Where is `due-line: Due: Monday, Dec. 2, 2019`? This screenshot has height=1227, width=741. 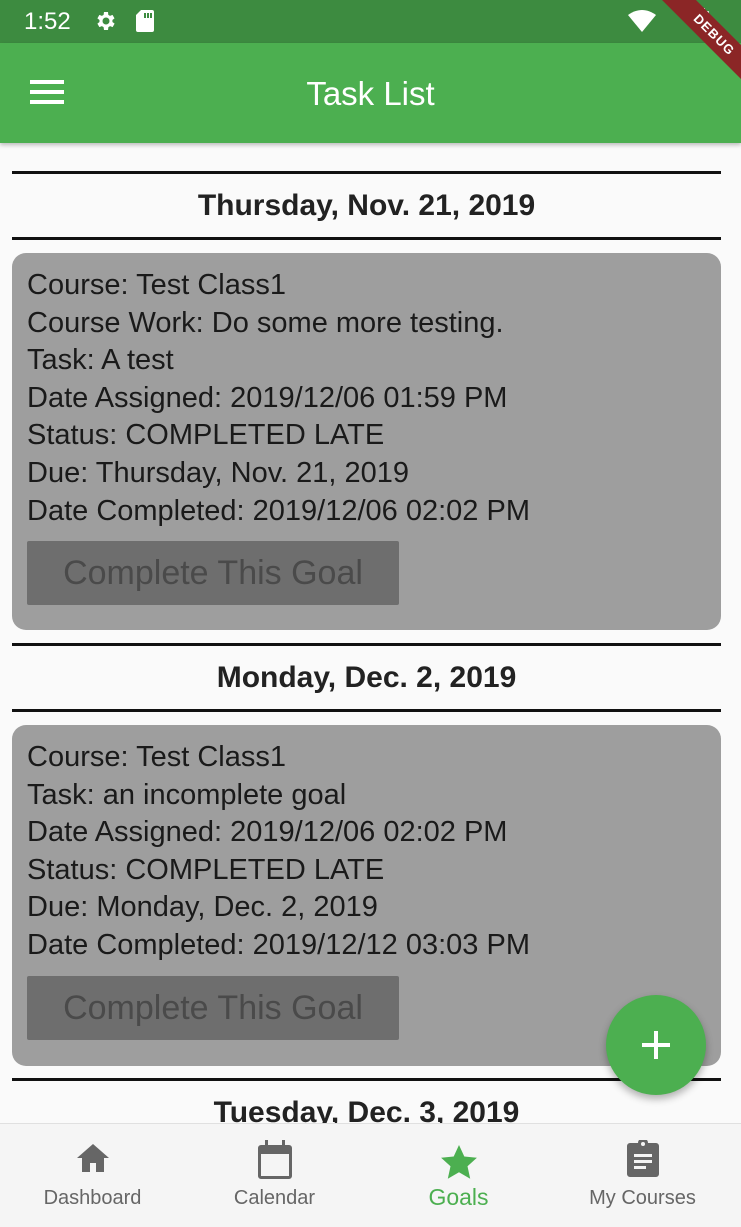 due-line: Due: Monday, Dec. 2, 2019 is located at coordinates (202, 907).